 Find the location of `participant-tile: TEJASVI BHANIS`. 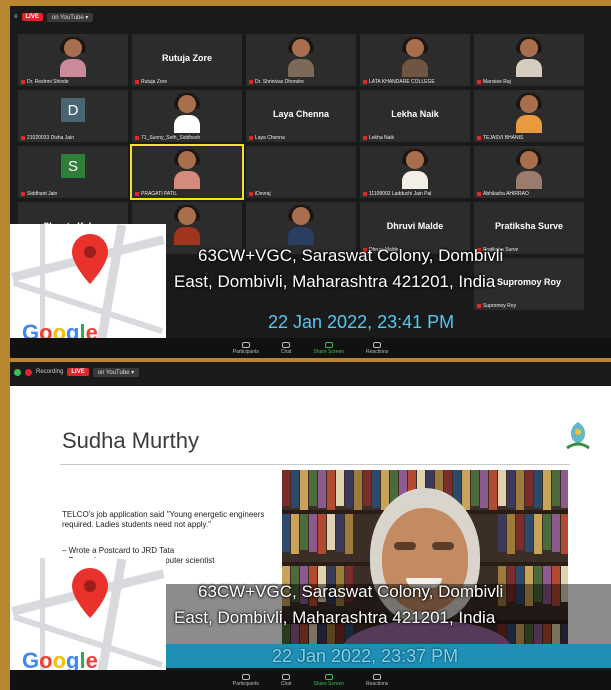

participant-tile: TEJASVI BHANIS is located at coordinates (529, 116).